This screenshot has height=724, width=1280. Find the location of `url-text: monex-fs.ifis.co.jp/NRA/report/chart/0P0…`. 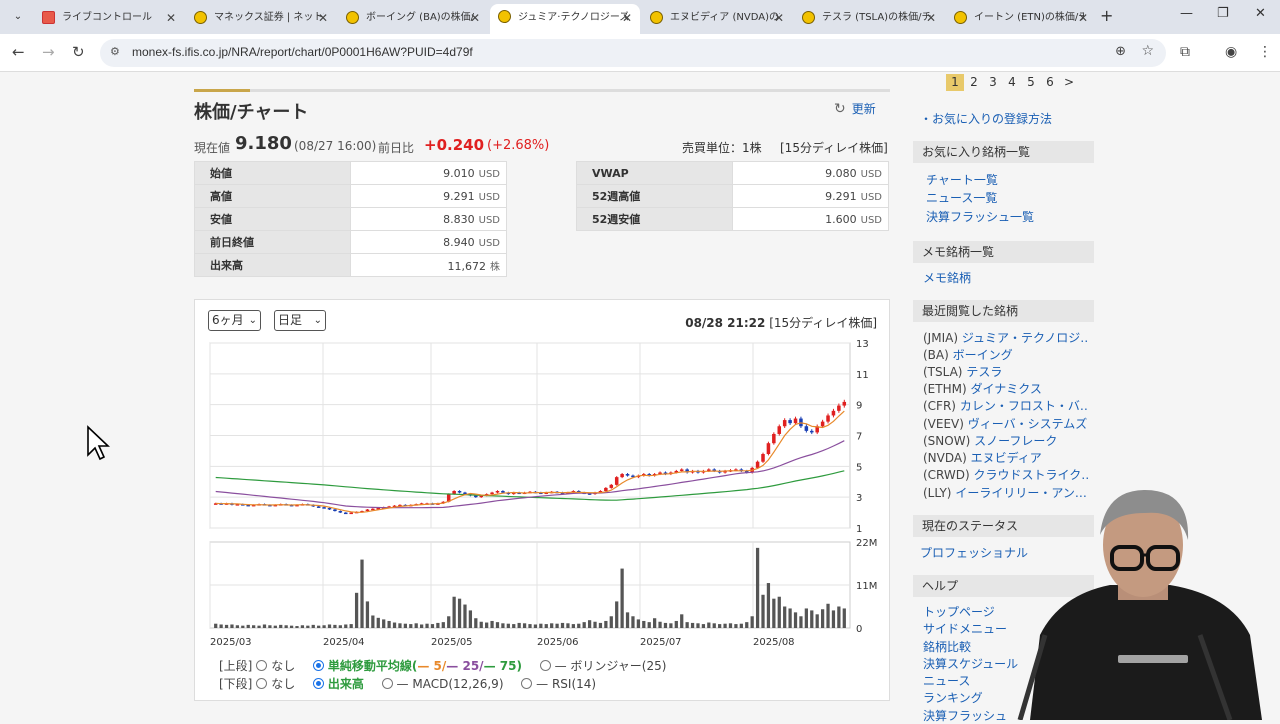

url-text: monex-fs.ifis.co.jp/NRA/report/chart/0P0… is located at coordinates (302, 52).